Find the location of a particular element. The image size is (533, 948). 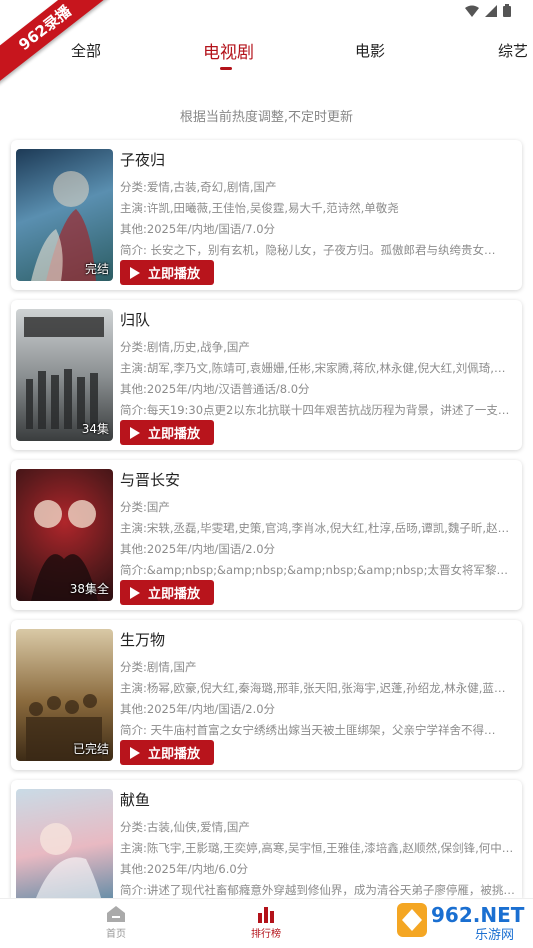

nav-home: 首页 is located at coordinates (116, 922).